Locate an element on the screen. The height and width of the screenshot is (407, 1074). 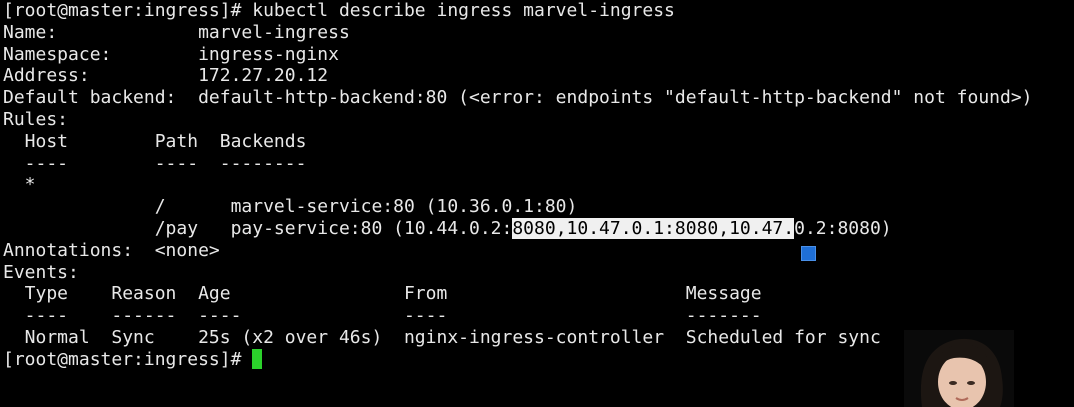
address-field: Address: 172.27.20.12 is located at coordinates (166, 76).